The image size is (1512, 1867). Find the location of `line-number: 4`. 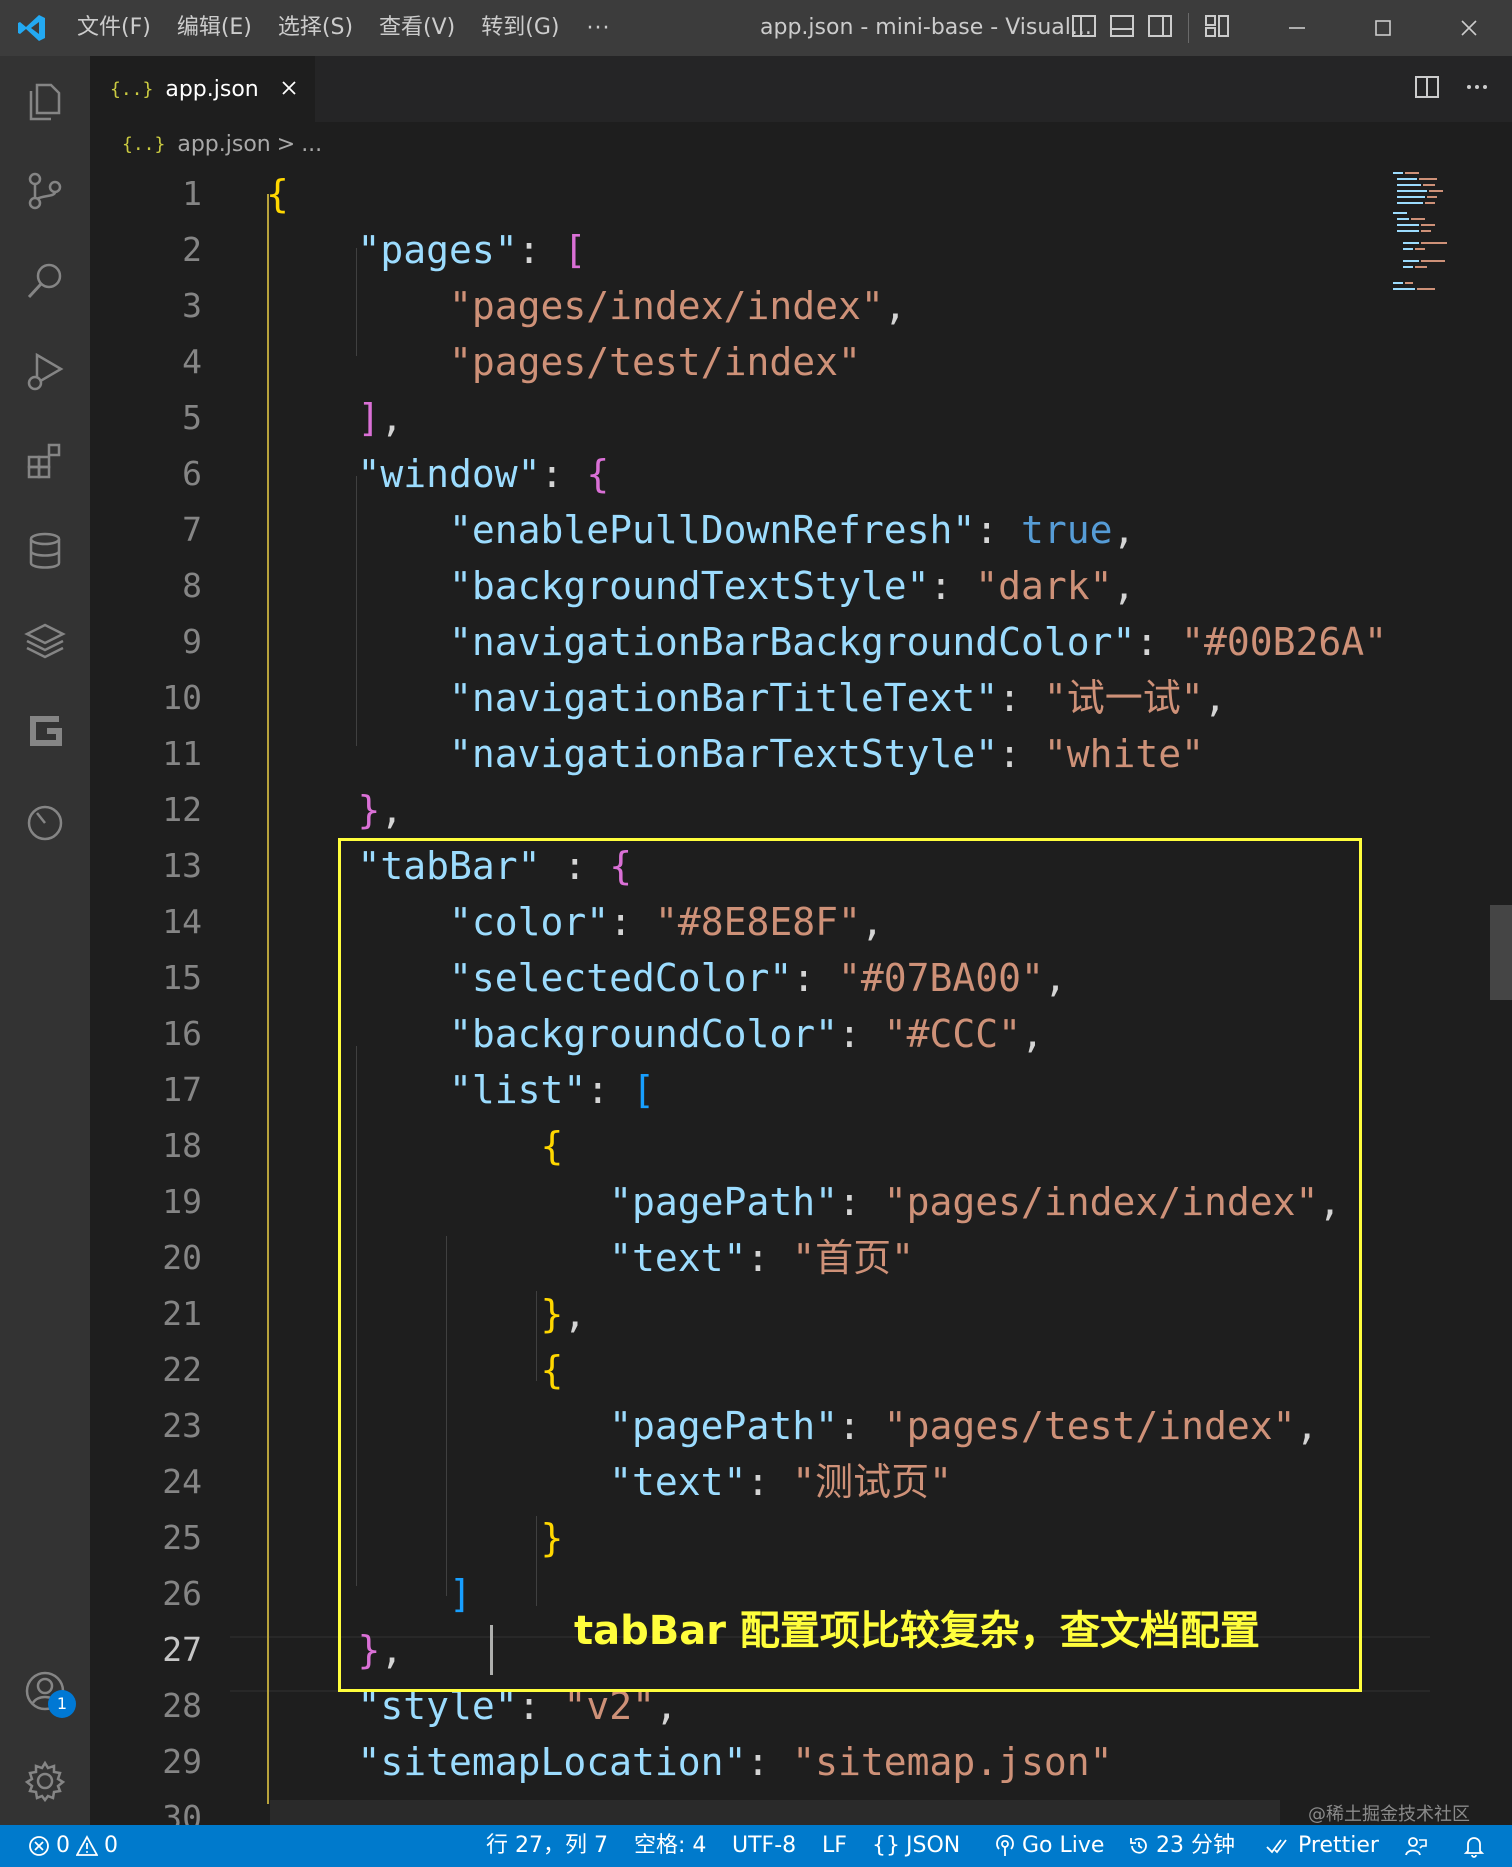

line-number: 4 is located at coordinates (192, 361).